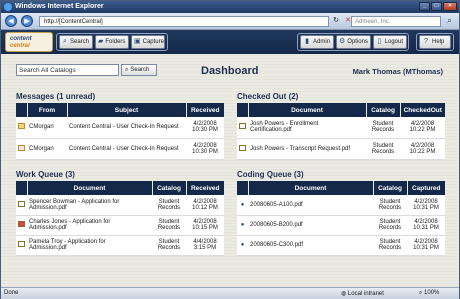 This screenshot has height=299, width=460. What do you see at coordinates (46, 110) in the screenshot?
I see `column-header: From` at bounding box center [46, 110].